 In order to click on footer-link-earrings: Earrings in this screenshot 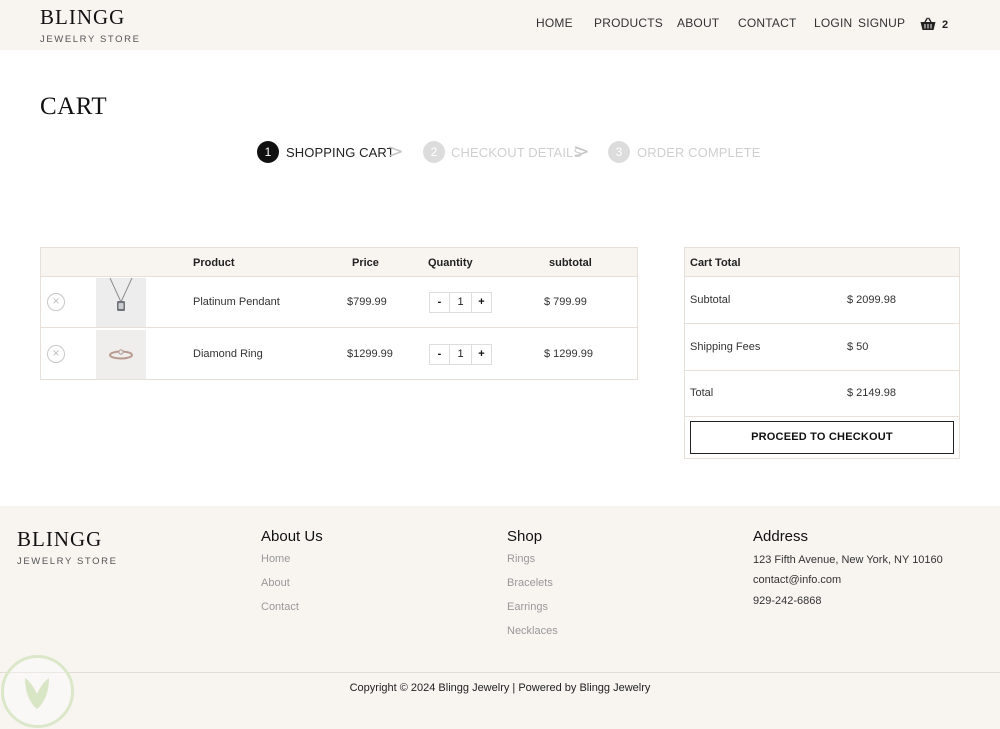, I will do `click(527, 607)`.